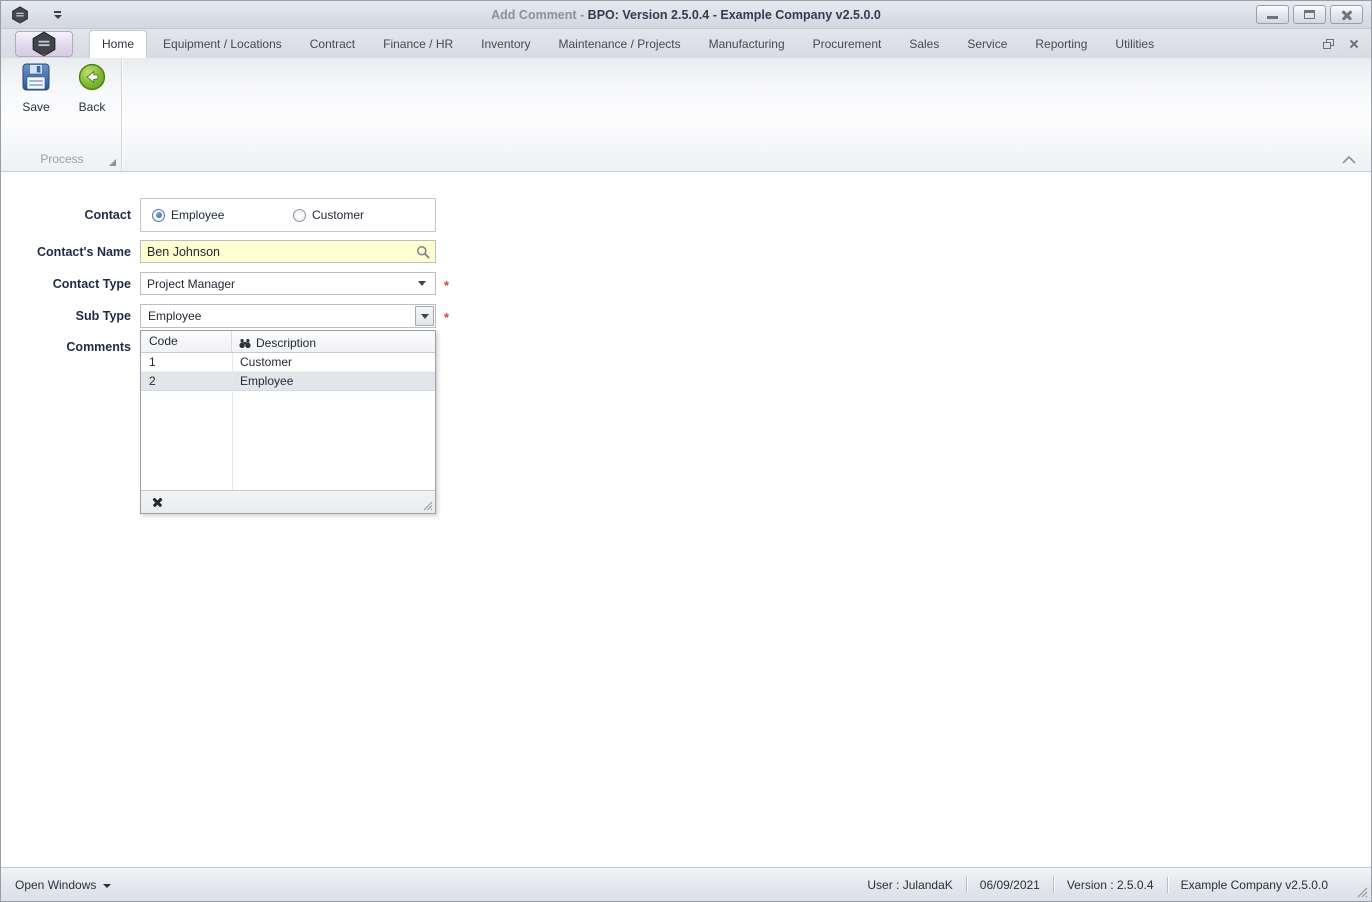 Image resolution: width=1372 pixels, height=902 pixels. Describe the element at coordinates (1134, 44) in the screenshot. I see `tab-utilities: Utilities` at that location.